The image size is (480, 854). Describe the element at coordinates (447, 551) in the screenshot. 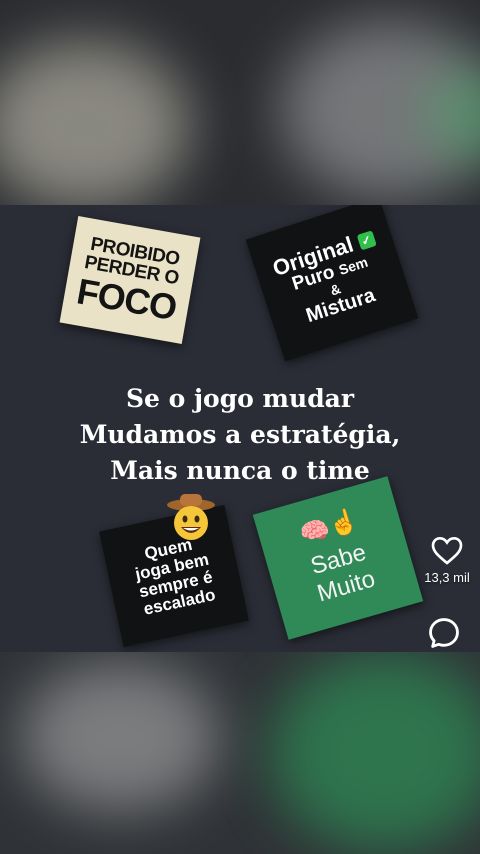

I see `heart-outline-icon` at that location.